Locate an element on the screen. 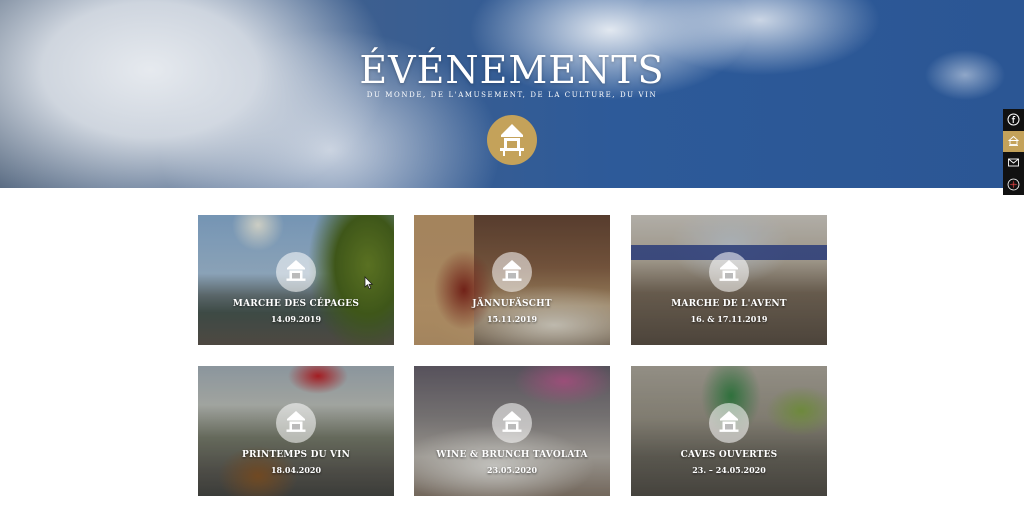 The image size is (1024, 523). event-title: PRINTEMPS DU VIN is located at coordinates (295, 455).